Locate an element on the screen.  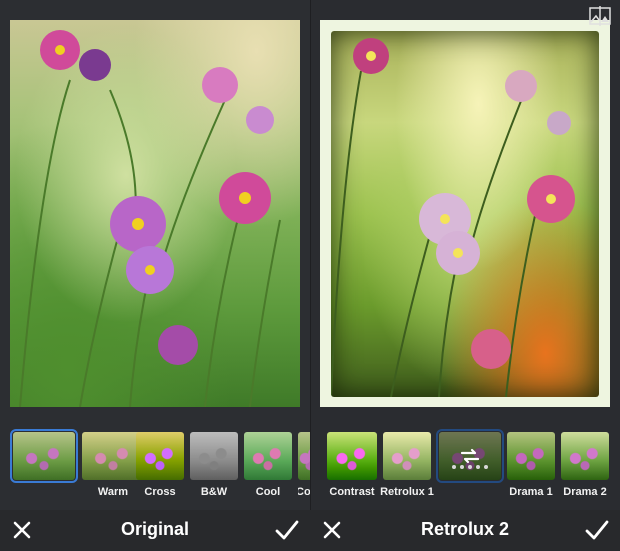
filter-thumb-partial: Co is located at coordinates (304, 471).